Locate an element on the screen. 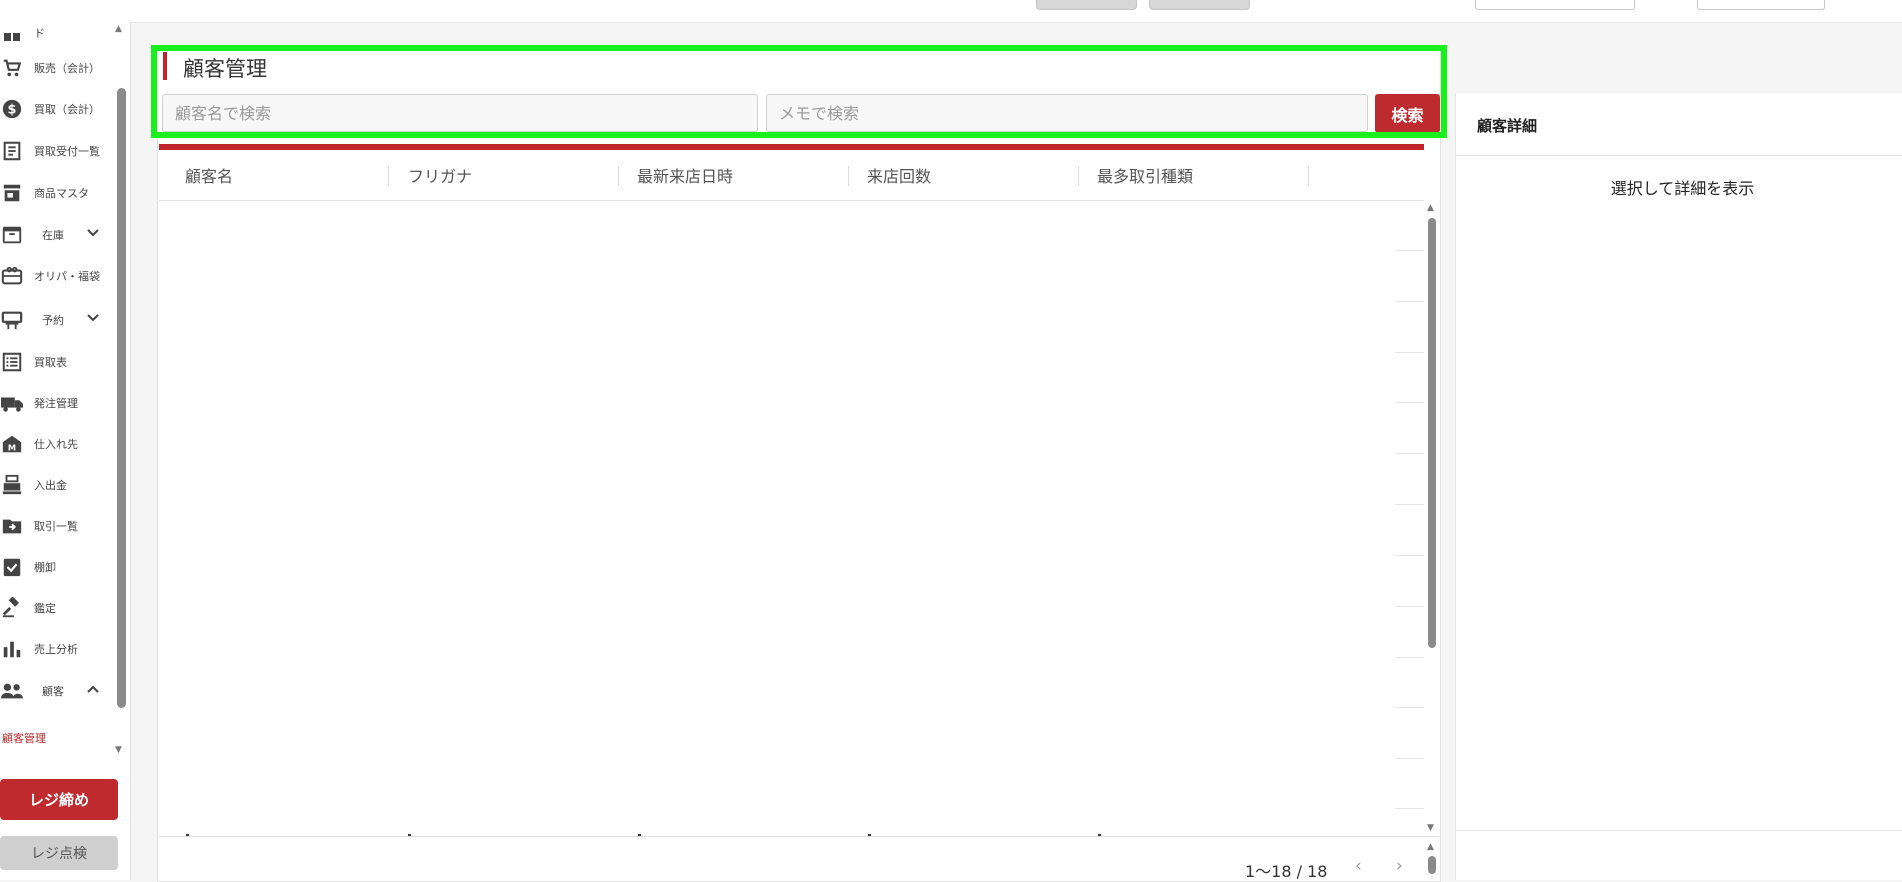 The image size is (1902, 882). archive-icon is located at coordinates (12, 235).